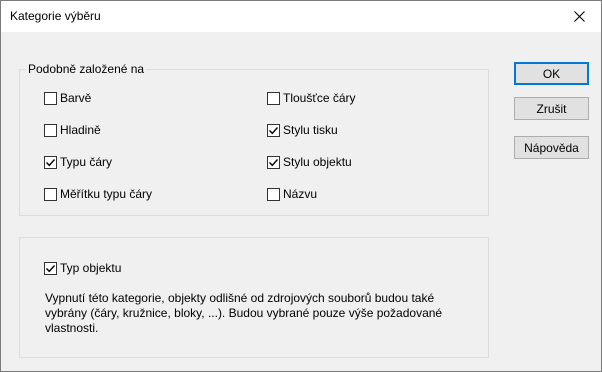 The image size is (602, 372). I want to click on cancel-button: Zrušit, so click(551, 108).